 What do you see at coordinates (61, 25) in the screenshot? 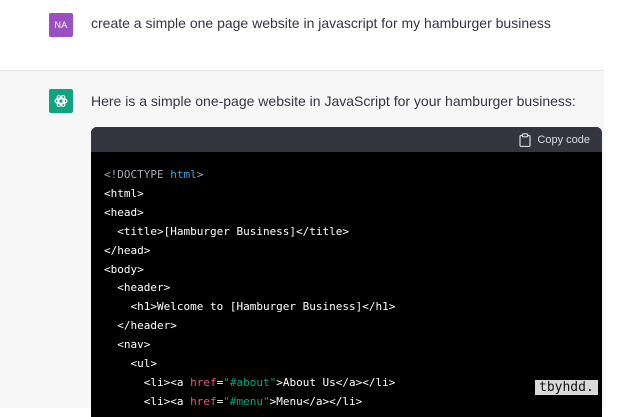
I see `user-avatar: NA` at bounding box center [61, 25].